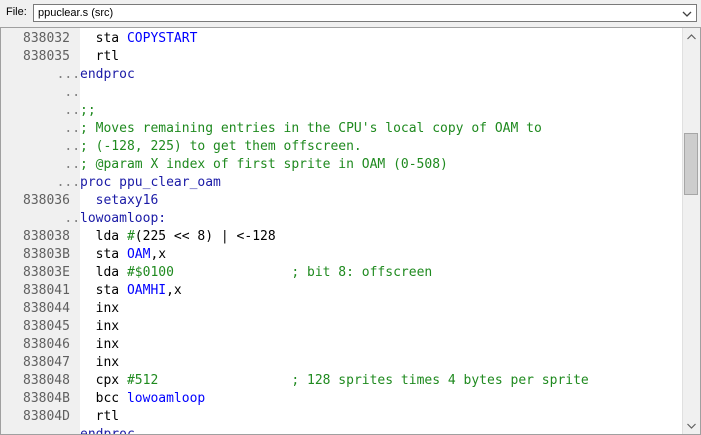  I want to click on line-code: ; (-128, 225) to get them offscreen., so click(221, 147).